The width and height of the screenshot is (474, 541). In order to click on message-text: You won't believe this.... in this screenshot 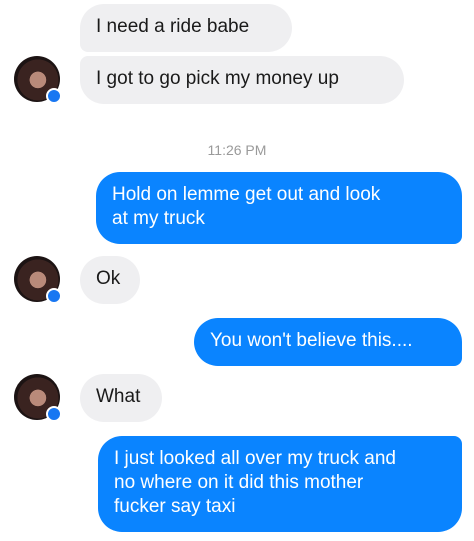, I will do `click(311, 340)`.